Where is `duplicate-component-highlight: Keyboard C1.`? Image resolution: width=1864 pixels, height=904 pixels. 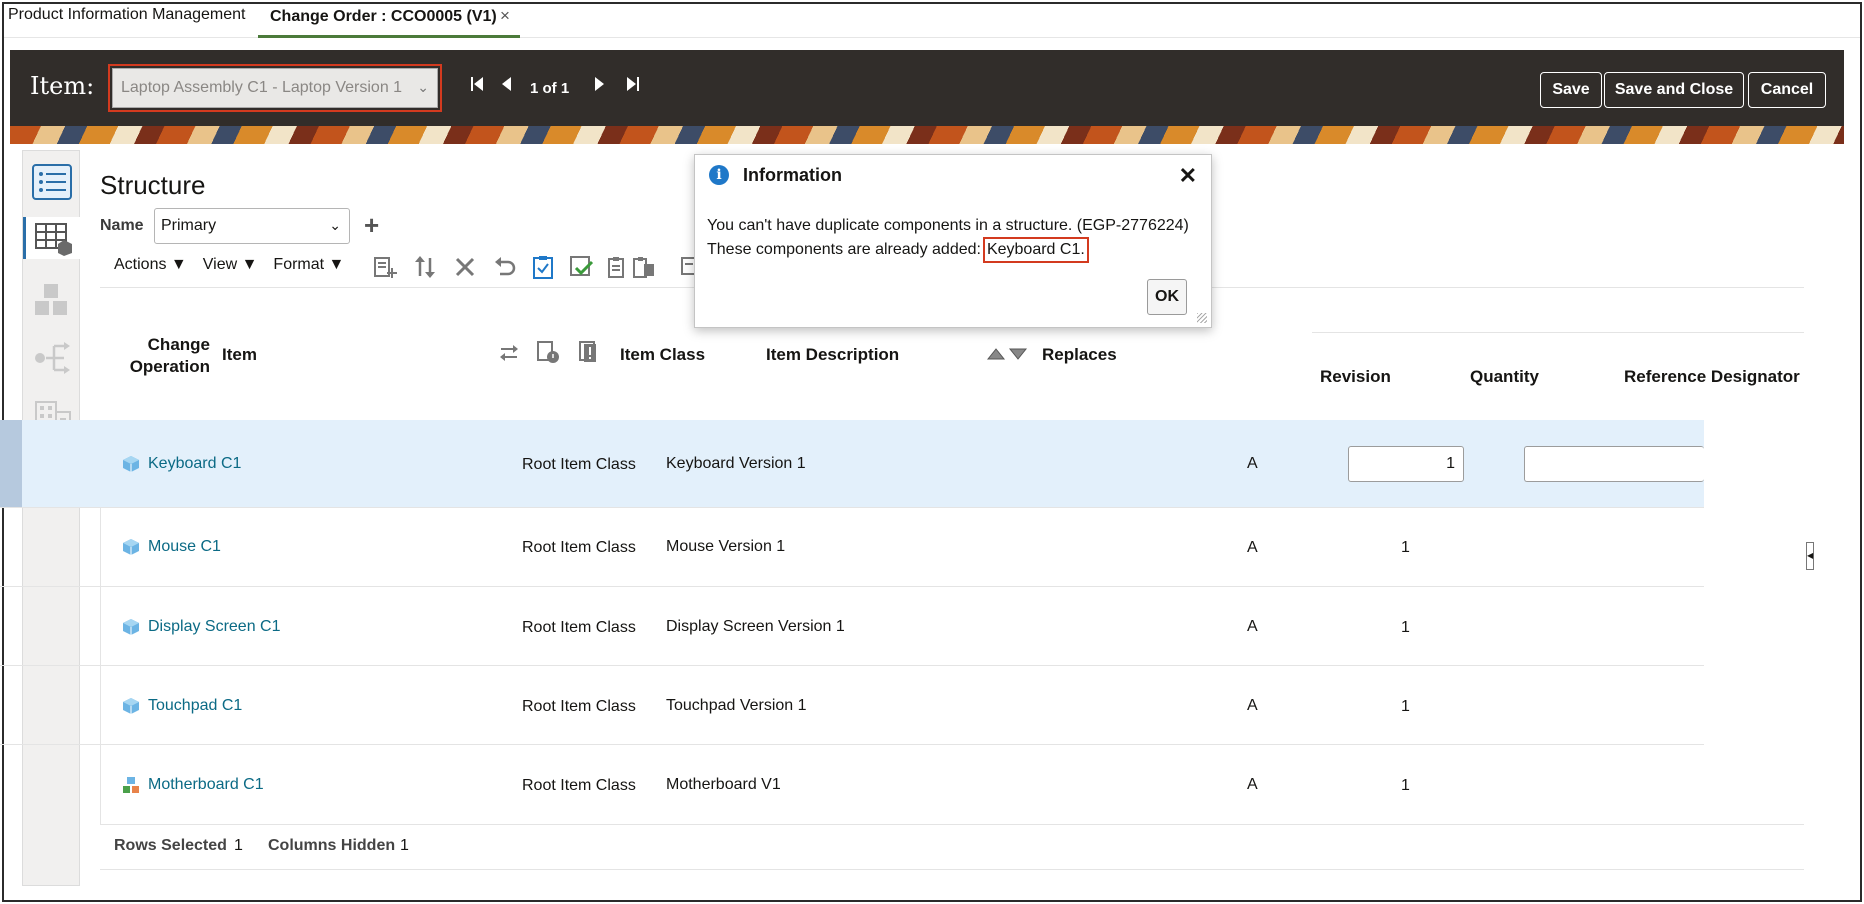 duplicate-component-highlight: Keyboard C1. is located at coordinates (1035, 250).